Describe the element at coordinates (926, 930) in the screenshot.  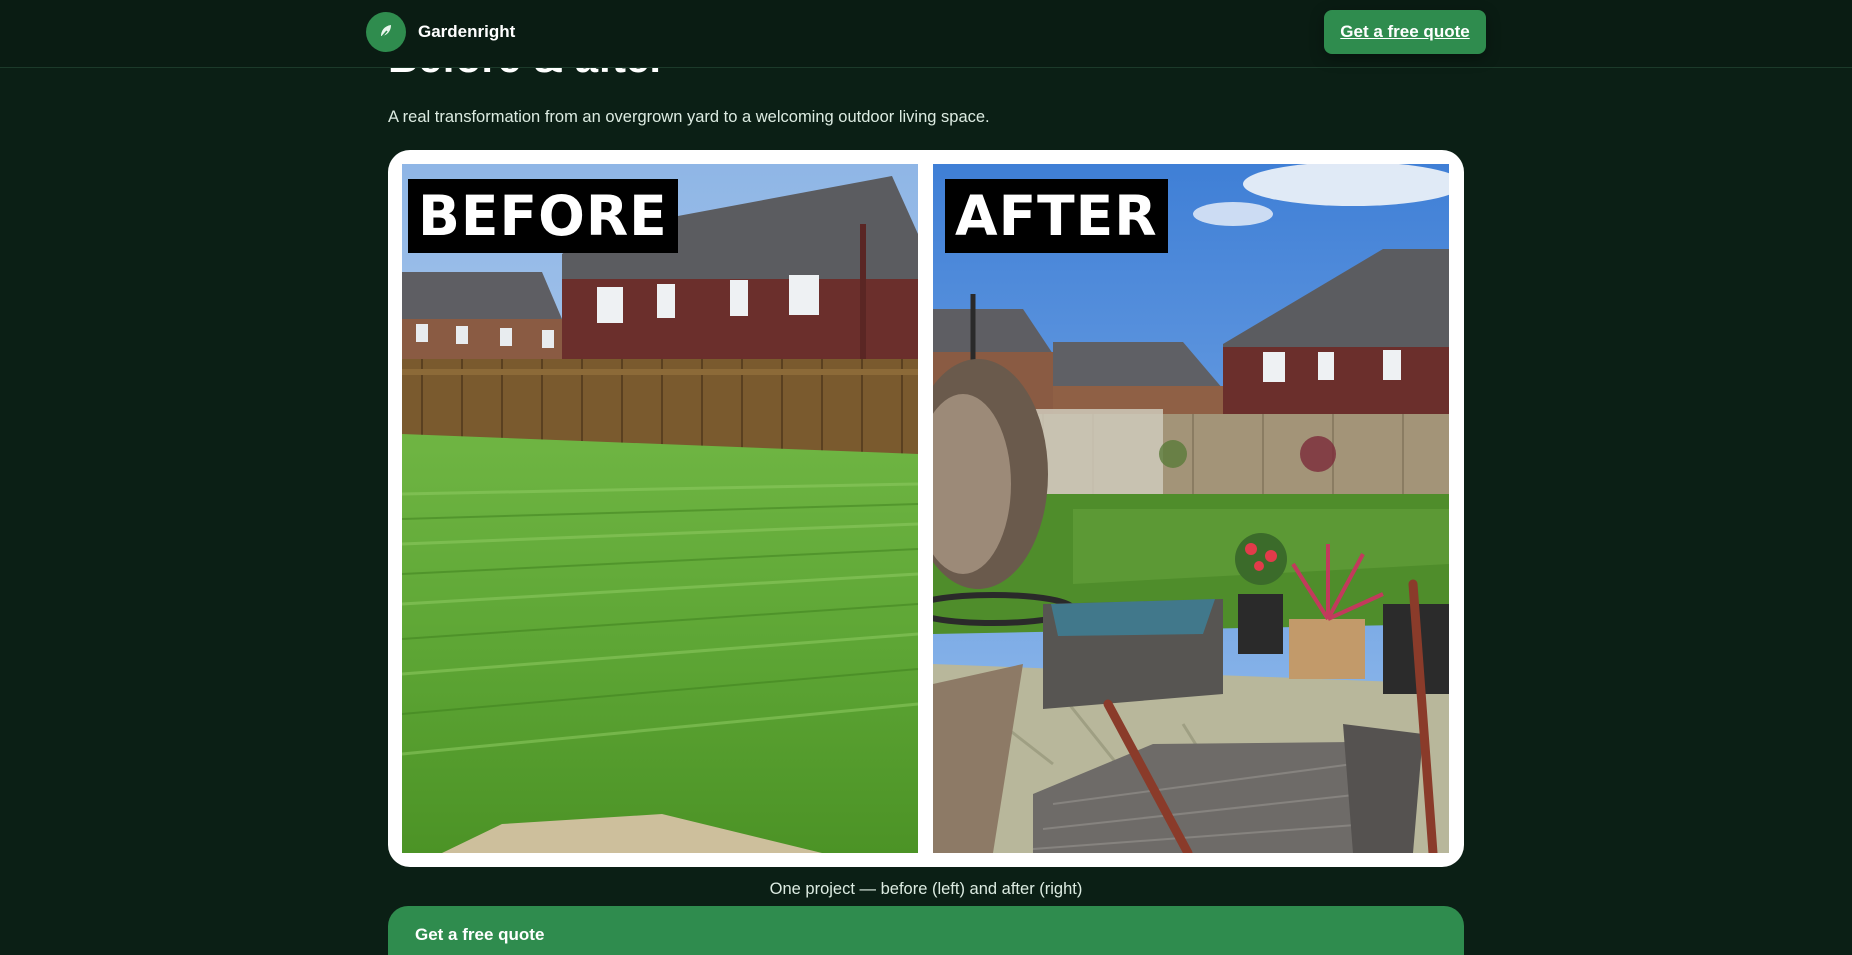
I see `bottom-quote-button: Get a free quote` at that location.